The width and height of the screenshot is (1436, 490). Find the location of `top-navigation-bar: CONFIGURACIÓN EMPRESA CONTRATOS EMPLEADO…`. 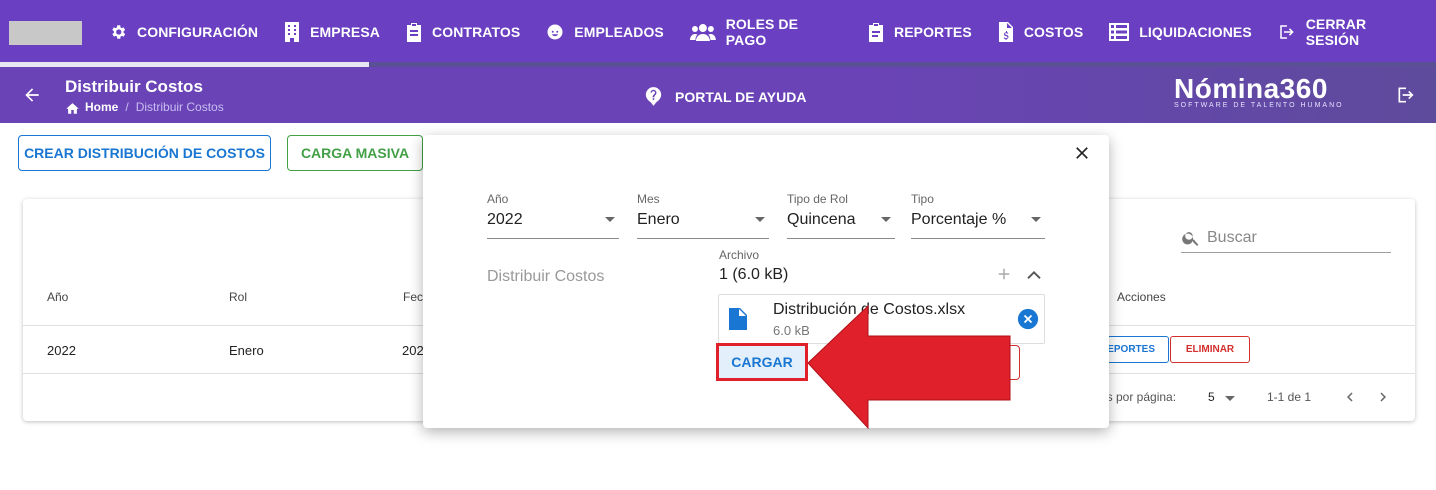

top-navigation-bar: CONFIGURACIÓN EMPRESA CONTRATOS EMPLEADO… is located at coordinates (718, 33).